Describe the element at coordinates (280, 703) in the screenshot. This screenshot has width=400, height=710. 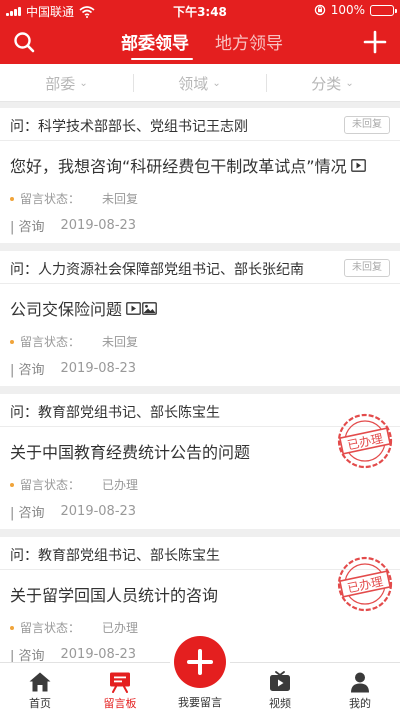
I see `tab-label: 视频` at that location.